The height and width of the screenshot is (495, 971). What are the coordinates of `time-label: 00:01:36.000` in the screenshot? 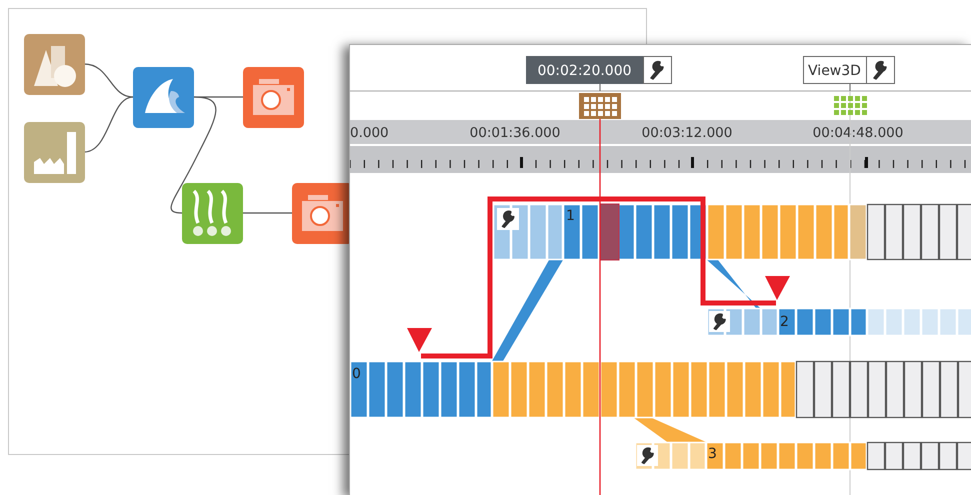 It's located at (515, 133).